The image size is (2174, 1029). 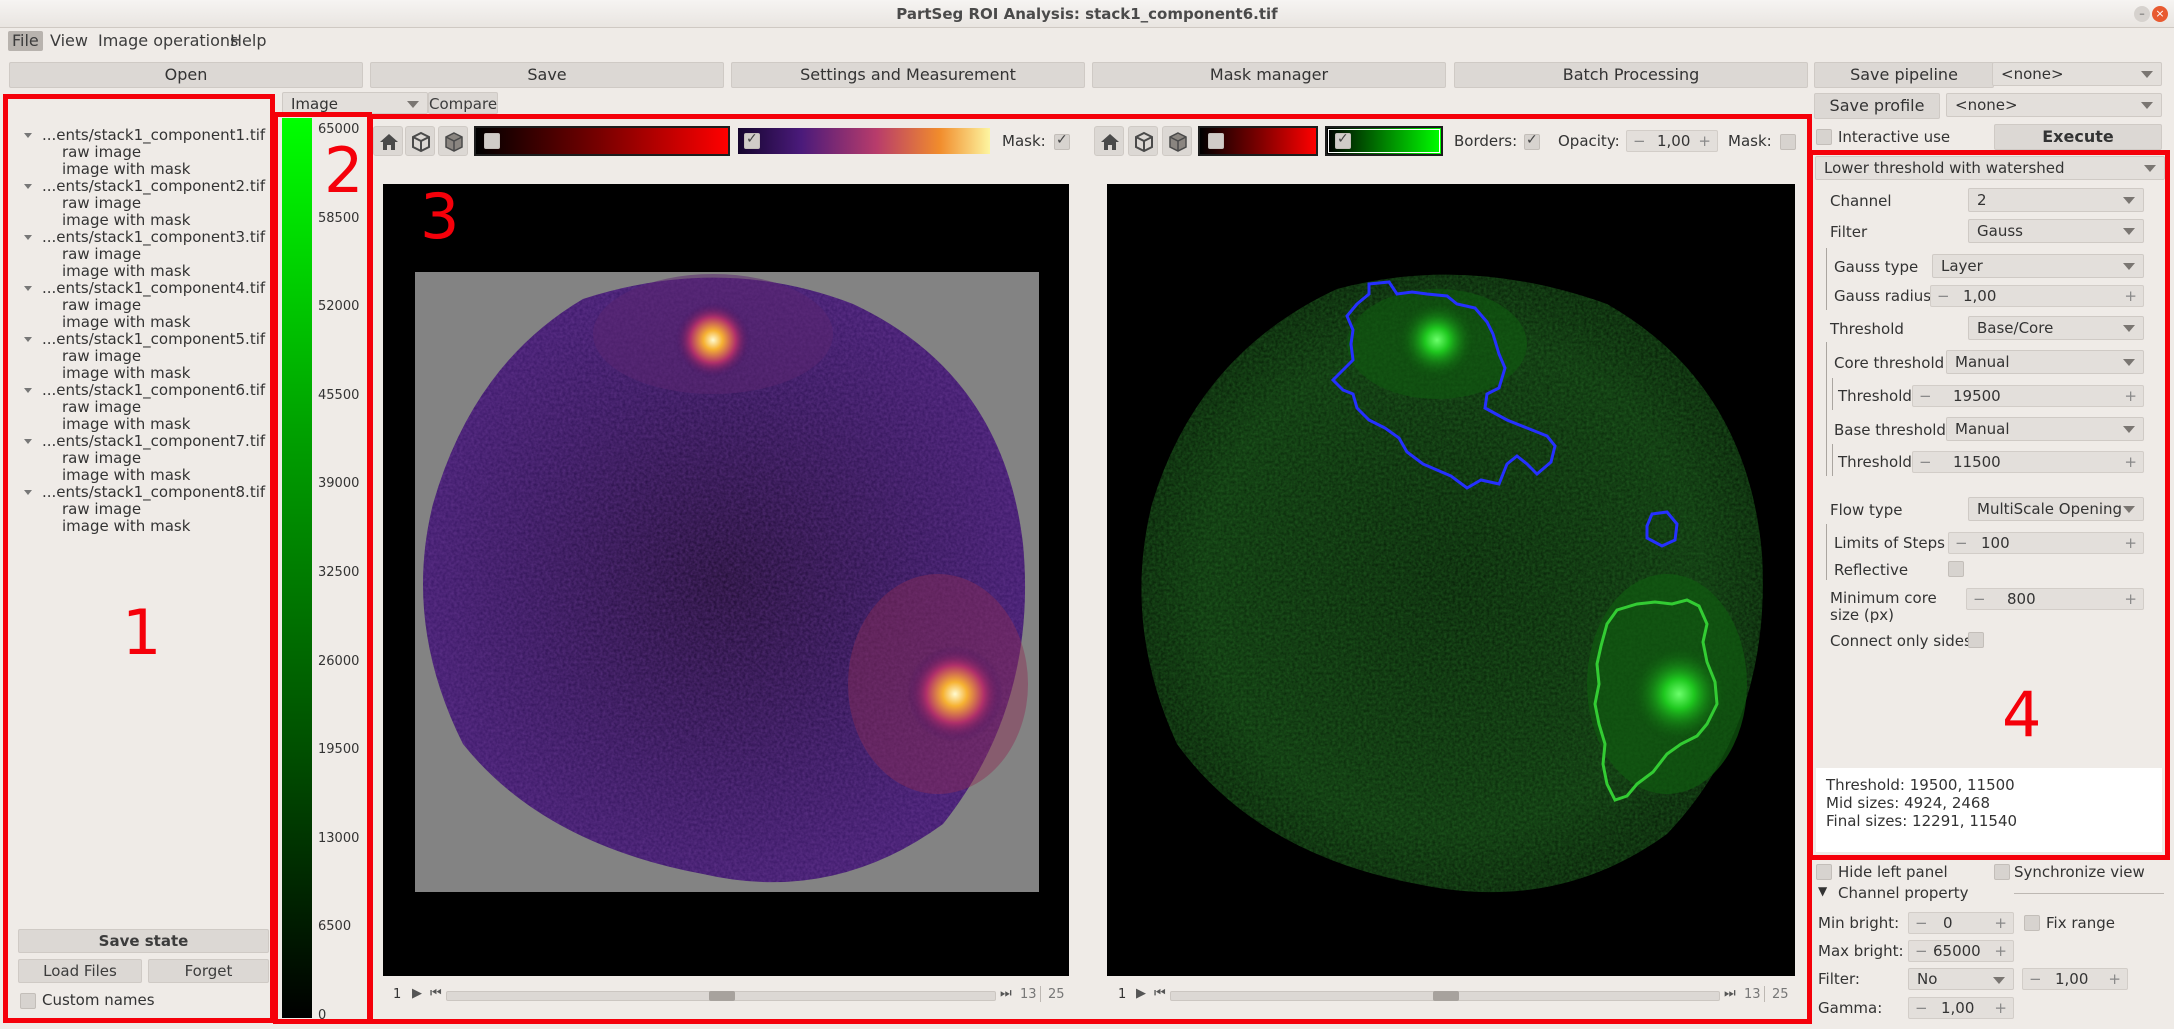 What do you see at coordinates (2035, 979) in the screenshot?
I see `bright-filter-decrement-icon: −` at bounding box center [2035, 979].